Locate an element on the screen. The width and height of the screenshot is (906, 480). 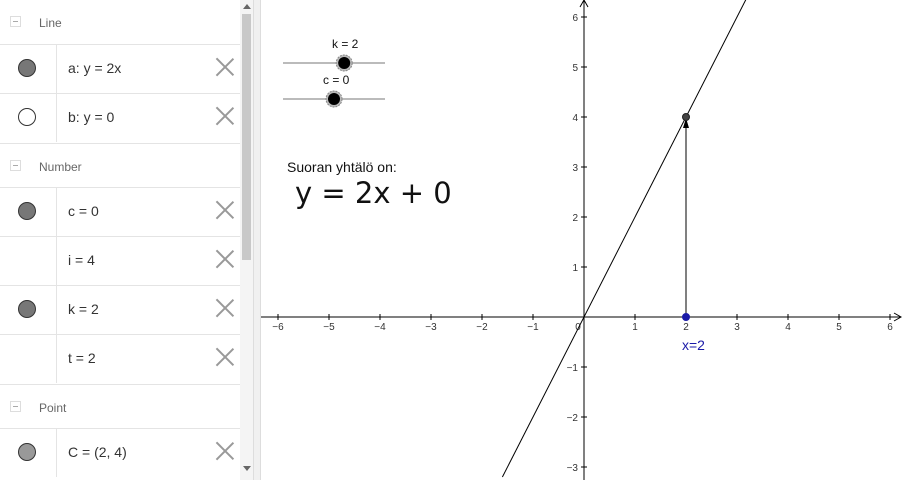
algebra-item-i: i = 4 is located at coordinates (120, 260).